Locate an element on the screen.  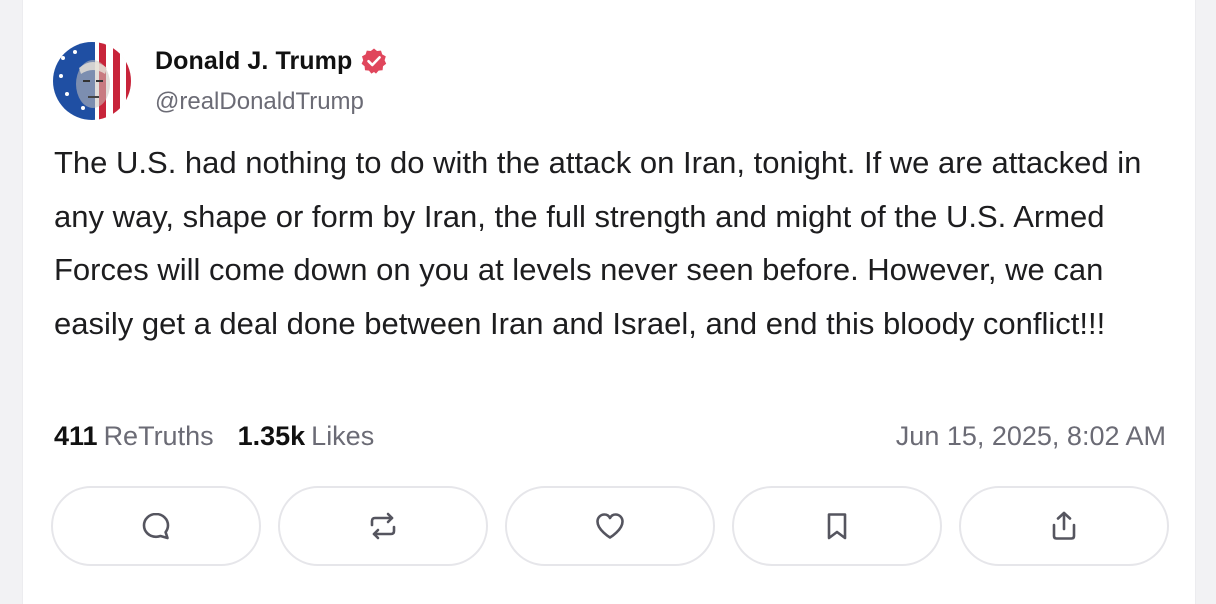
likes-label: Likes is located at coordinates (343, 435).